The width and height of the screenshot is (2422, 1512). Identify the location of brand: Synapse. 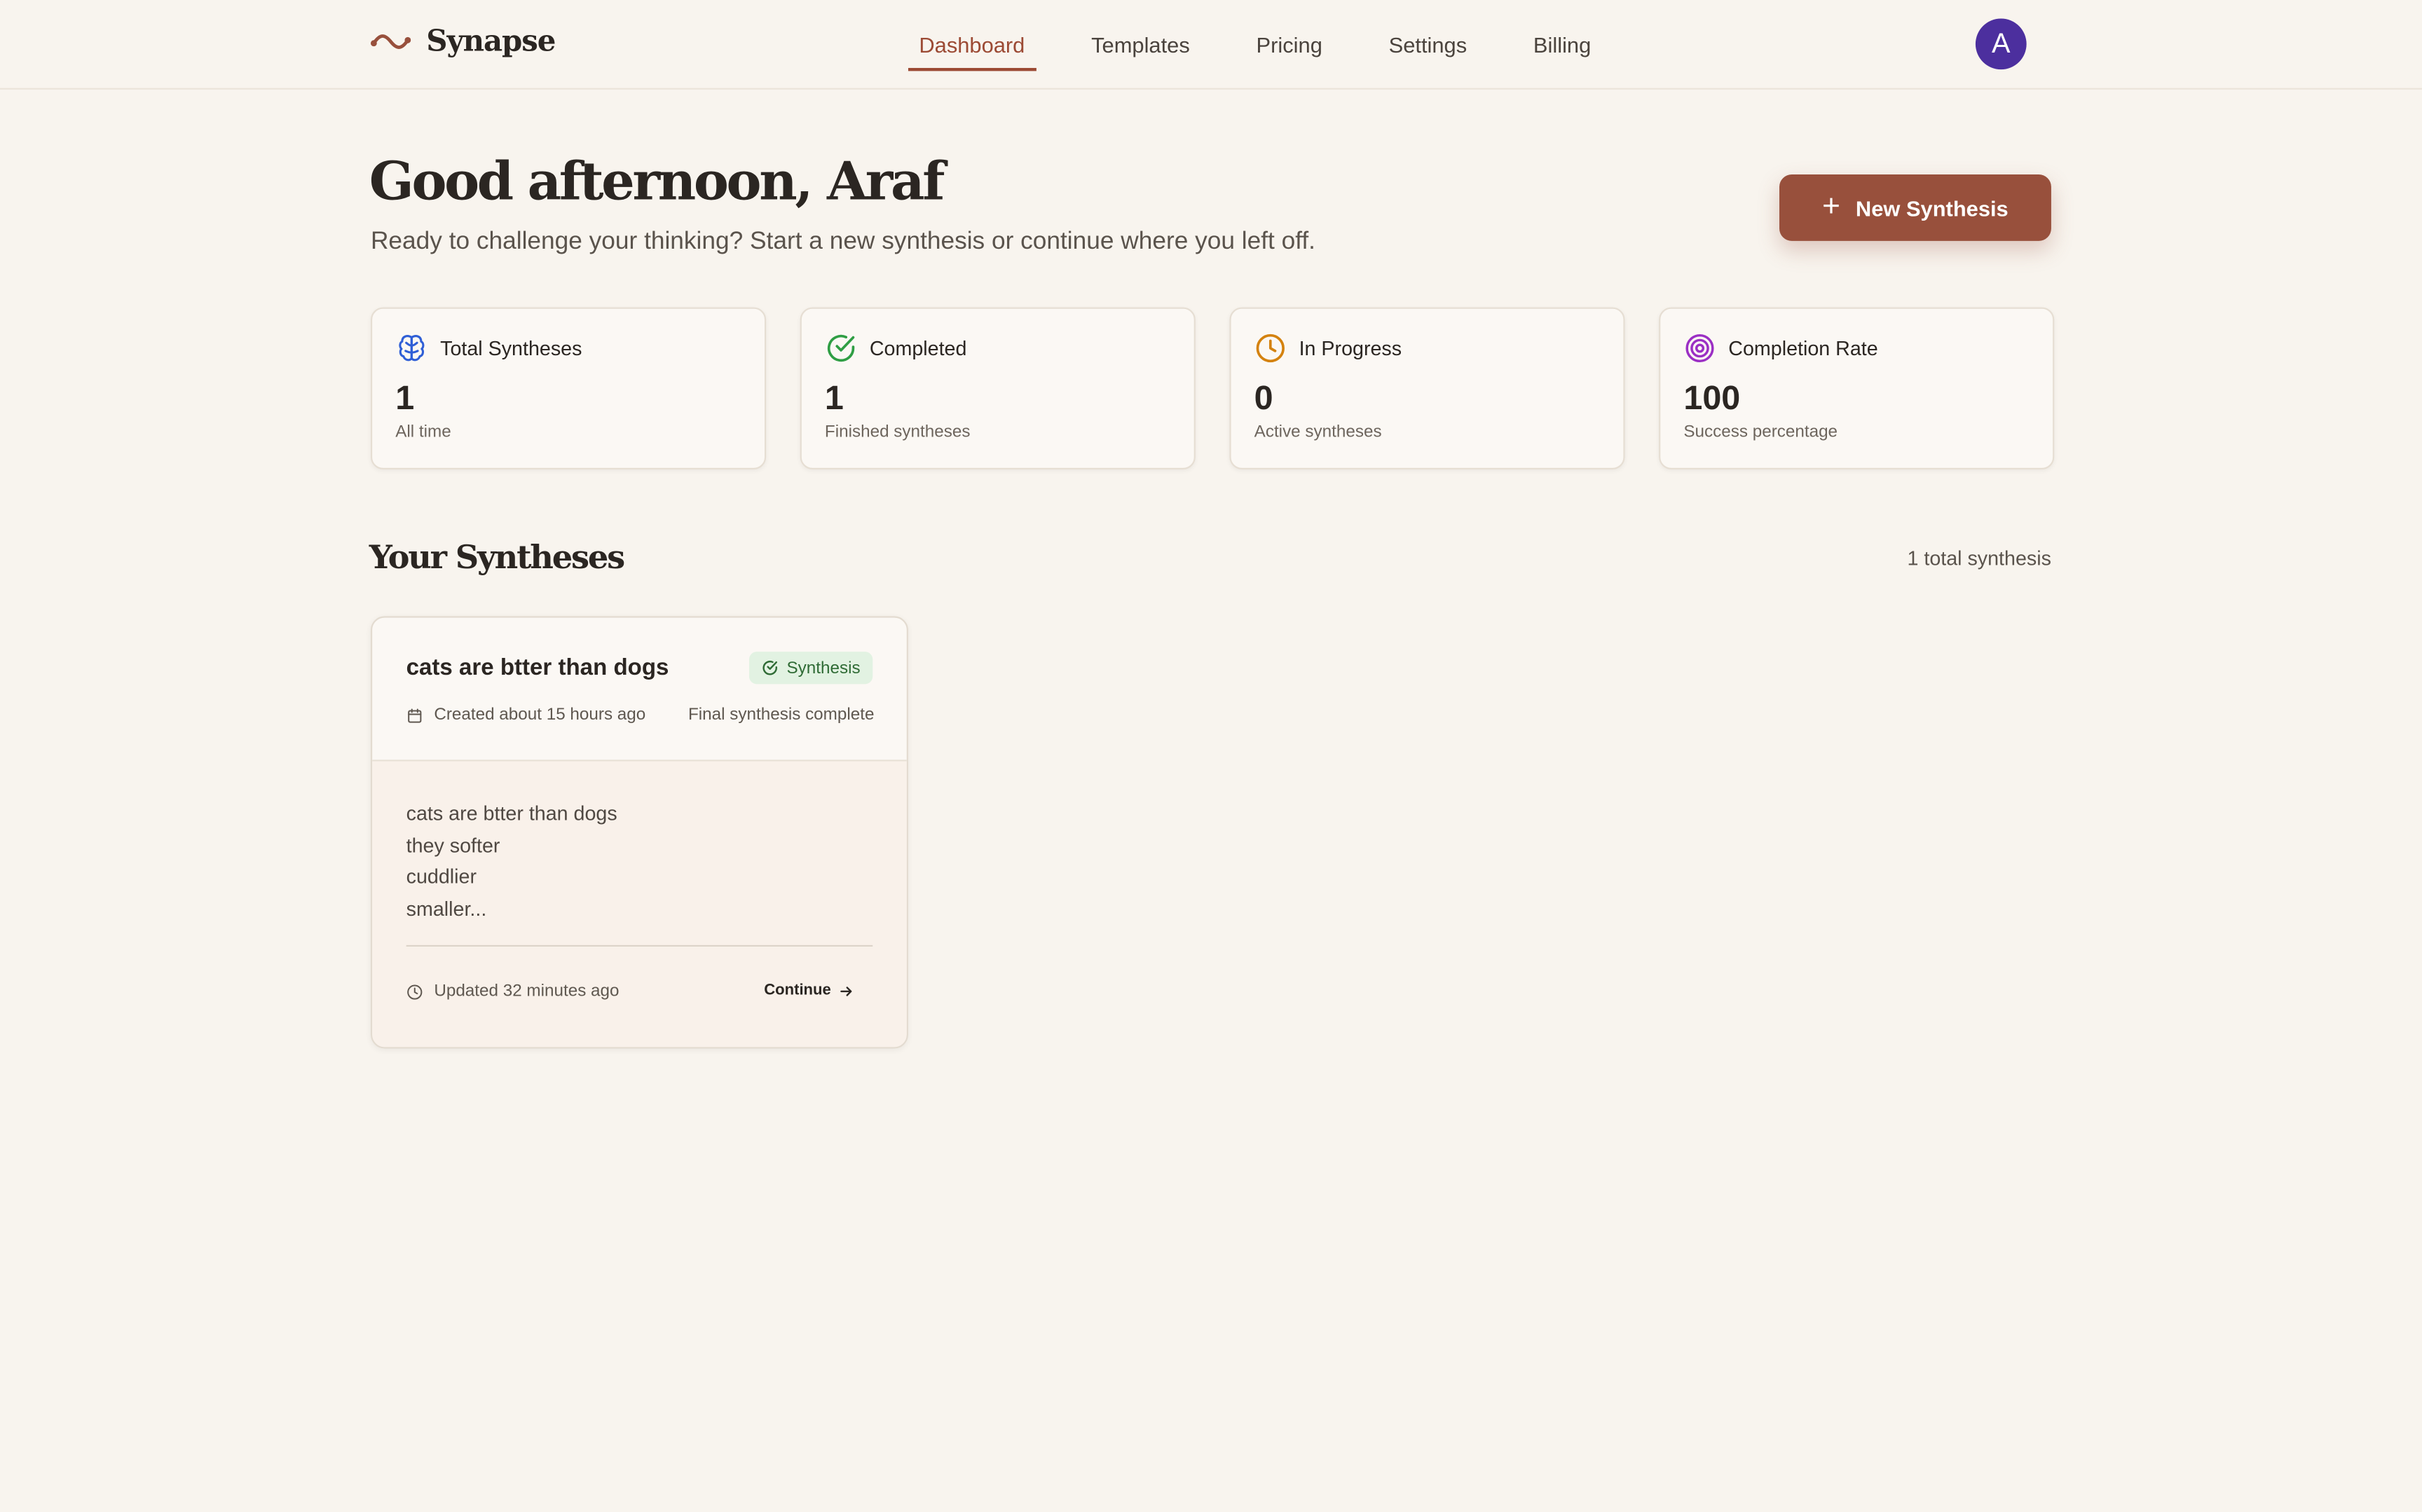
(463, 42).